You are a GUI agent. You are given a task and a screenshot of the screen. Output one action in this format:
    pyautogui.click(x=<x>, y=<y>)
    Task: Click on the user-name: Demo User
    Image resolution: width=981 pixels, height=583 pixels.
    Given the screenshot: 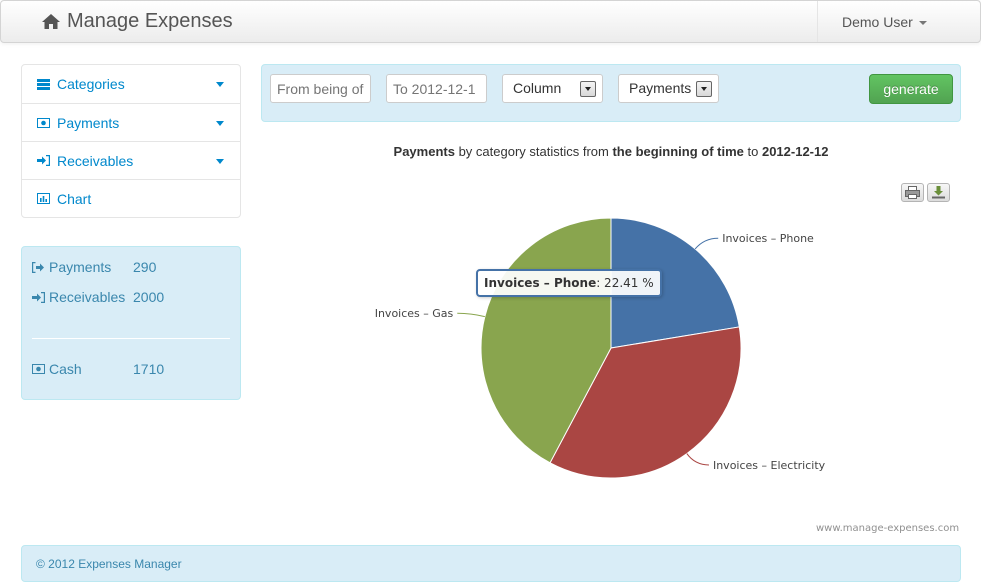 What is the action you would take?
    pyautogui.click(x=877, y=21)
    